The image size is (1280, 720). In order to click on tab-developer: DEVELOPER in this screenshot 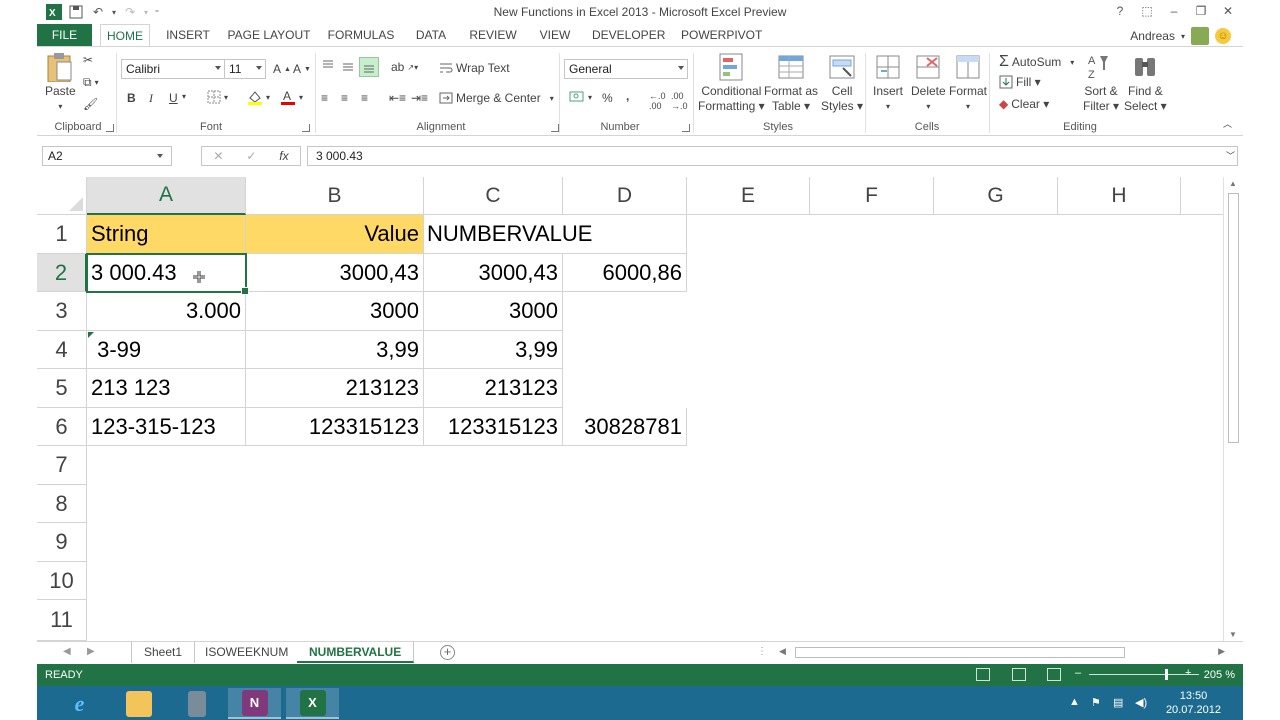, I will do `click(628, 35)`.